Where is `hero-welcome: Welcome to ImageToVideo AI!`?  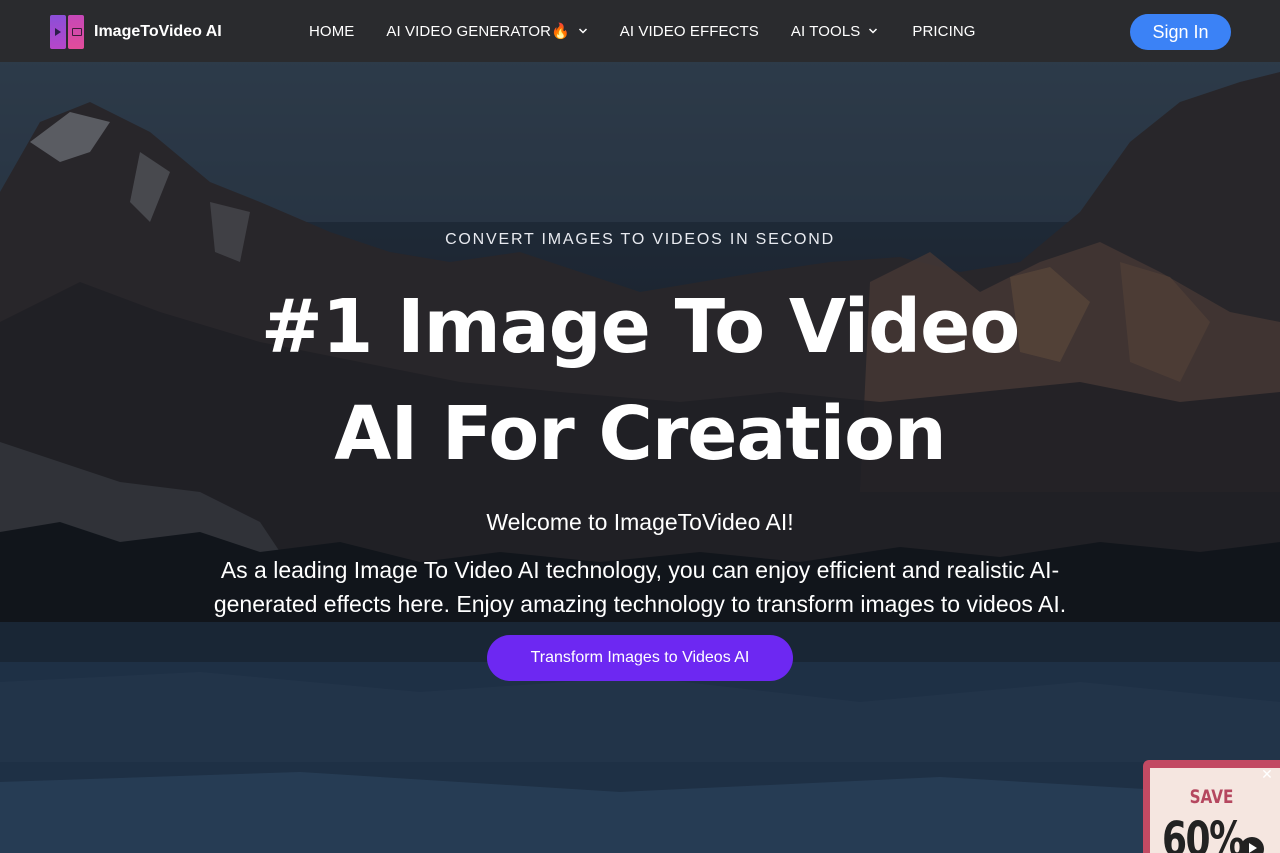 hero-welcome: Welcome to ImageToVideo AI! is located at coordinates (640, 522).